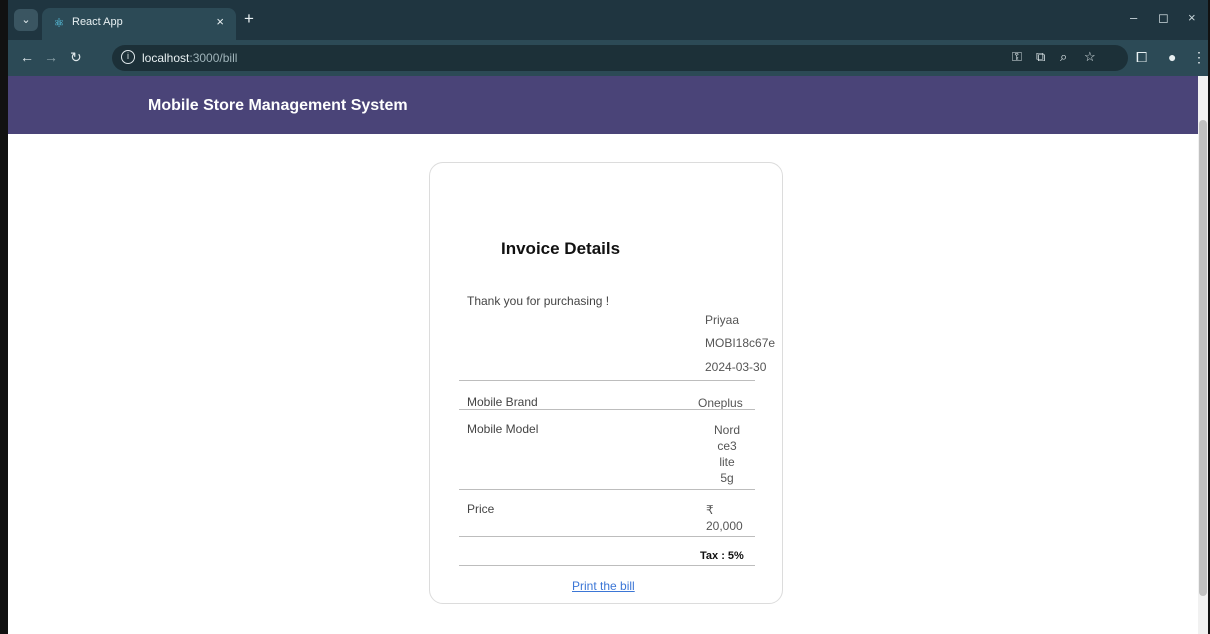  I want to click on scrollbar-thumb, so click(1203, 358).